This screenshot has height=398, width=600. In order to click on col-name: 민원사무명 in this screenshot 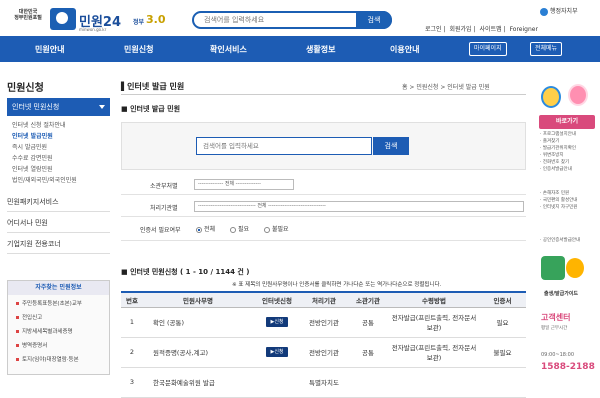, I will do `click(198, 299)`.